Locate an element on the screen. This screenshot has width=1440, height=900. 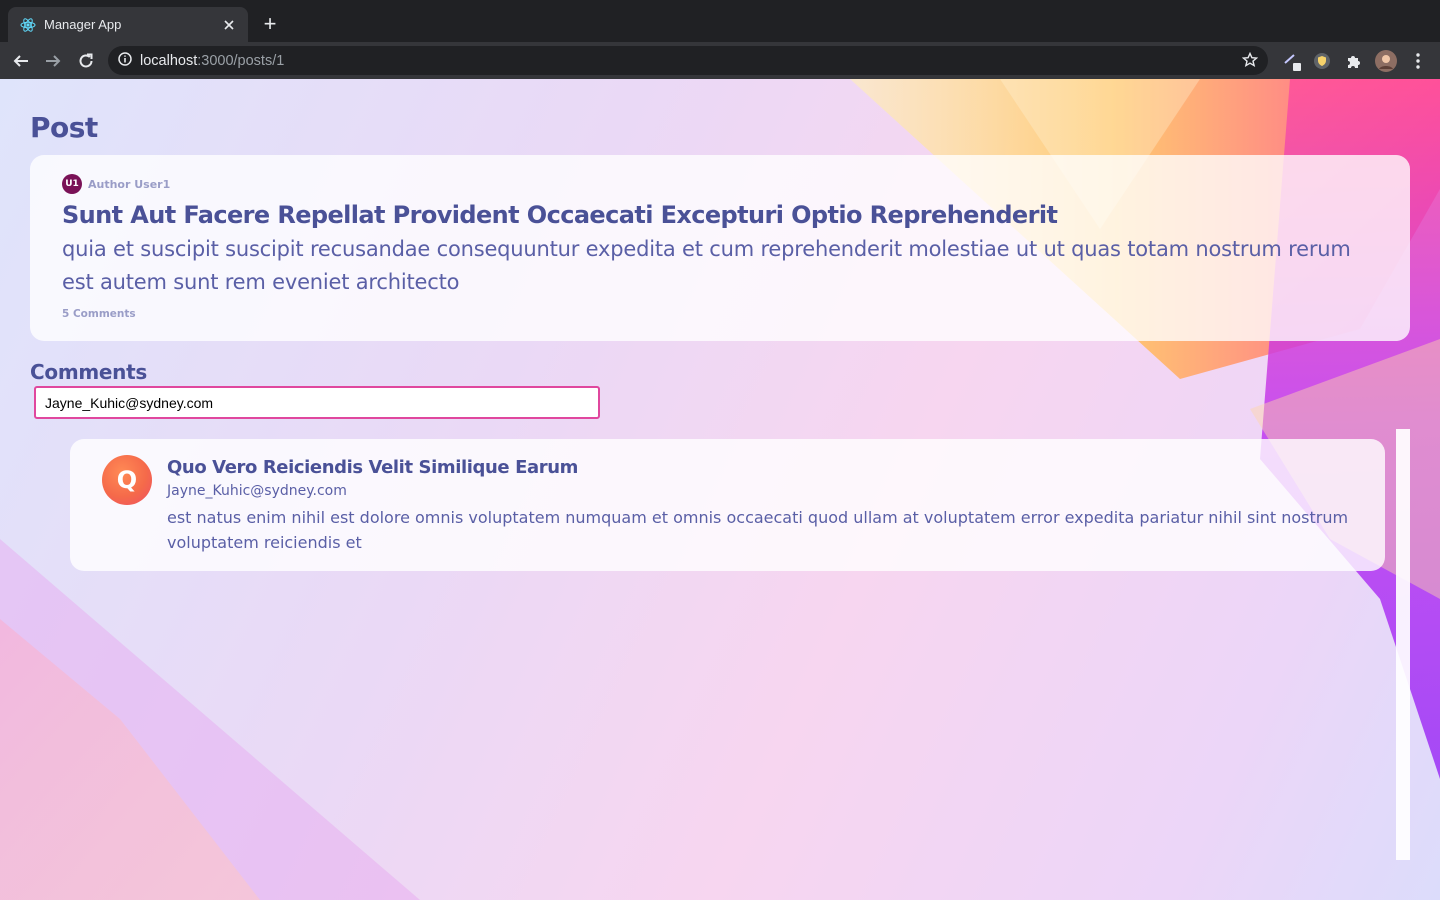
browser-tab-strip: Manager App + is located at coordinates (720, 21).